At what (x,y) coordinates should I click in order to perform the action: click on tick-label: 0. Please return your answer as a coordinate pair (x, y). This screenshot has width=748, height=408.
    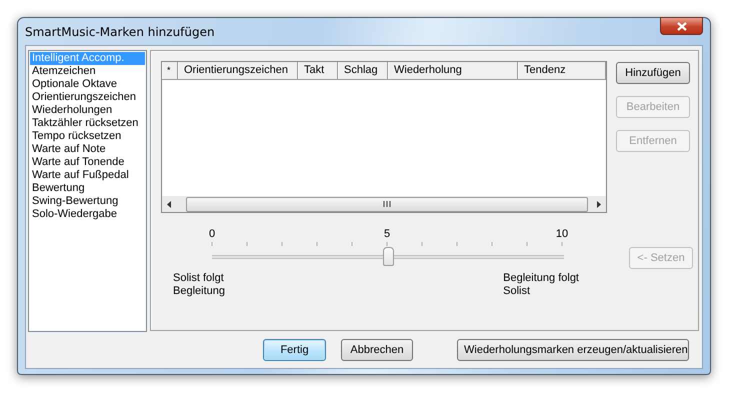
    Looking at the image, I should click on (212, 234).